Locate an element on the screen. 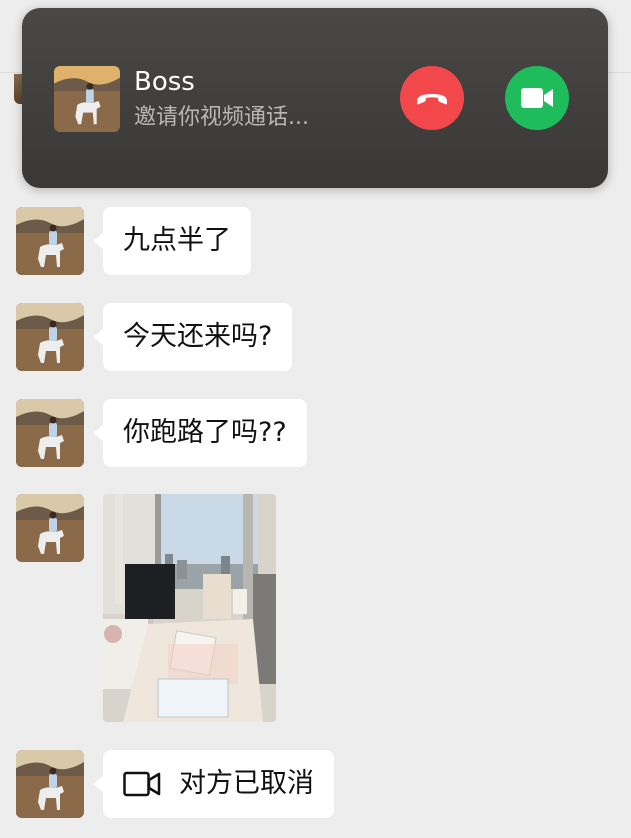  message-bubble: 今天还来吗? is located at coordinates (192, 337).